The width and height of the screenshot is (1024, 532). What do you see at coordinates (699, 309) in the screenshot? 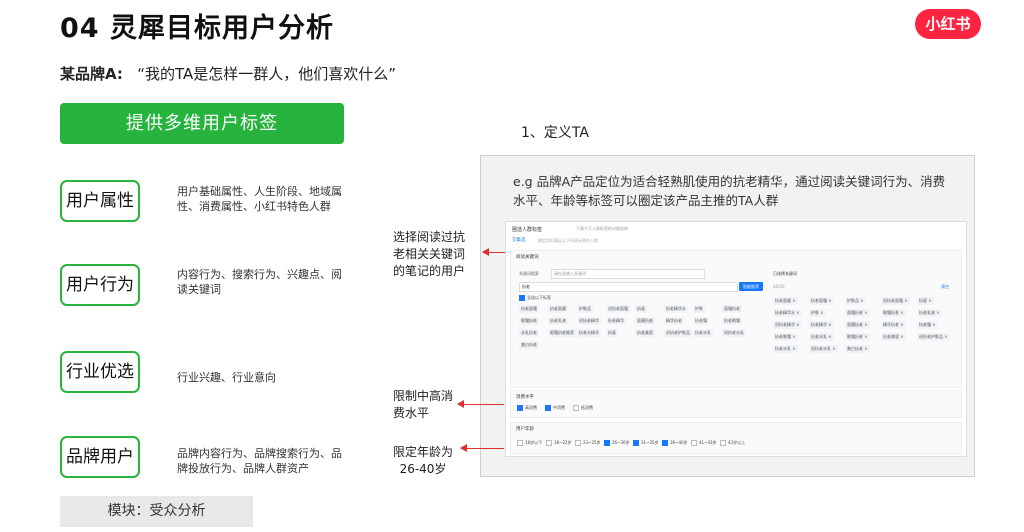
I see `keyword-chip: 护肤` at bounding box center [699, 309].